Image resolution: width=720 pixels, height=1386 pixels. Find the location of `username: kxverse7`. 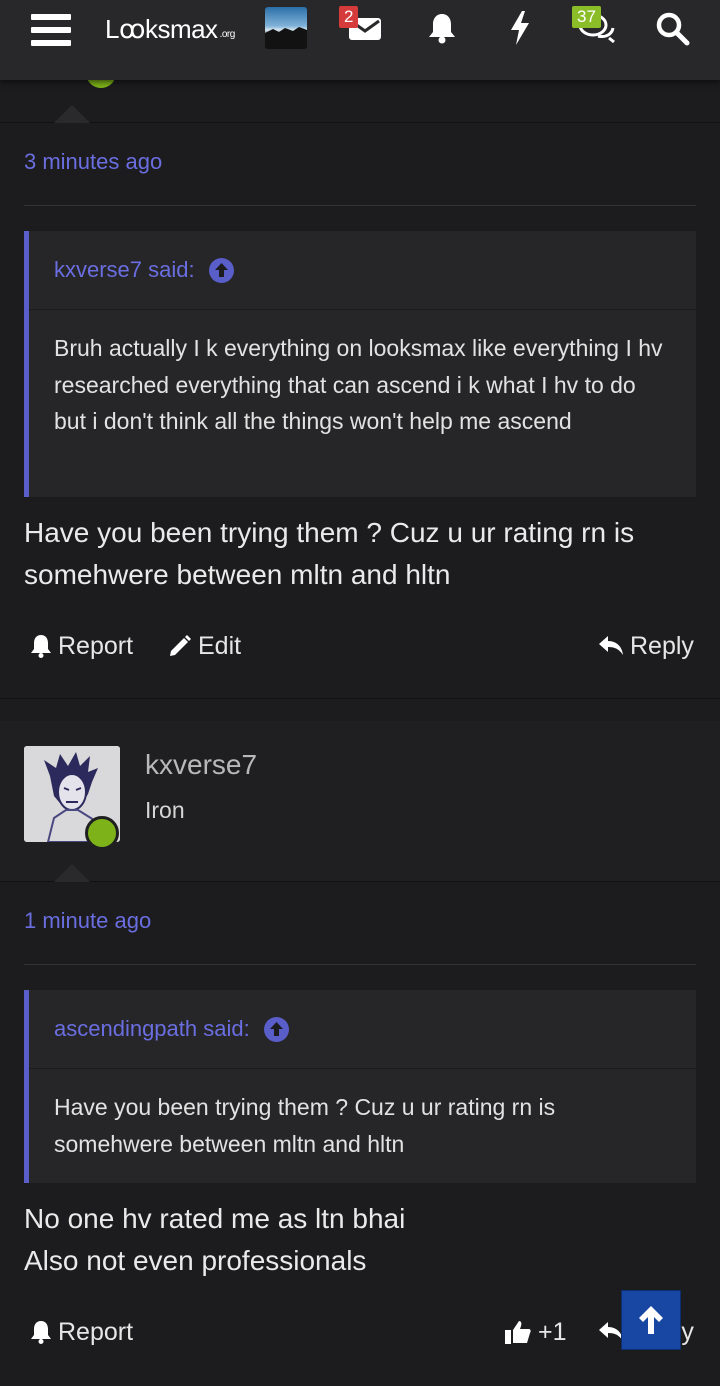

username: kxverse7 is located at coordinates (201, 765).